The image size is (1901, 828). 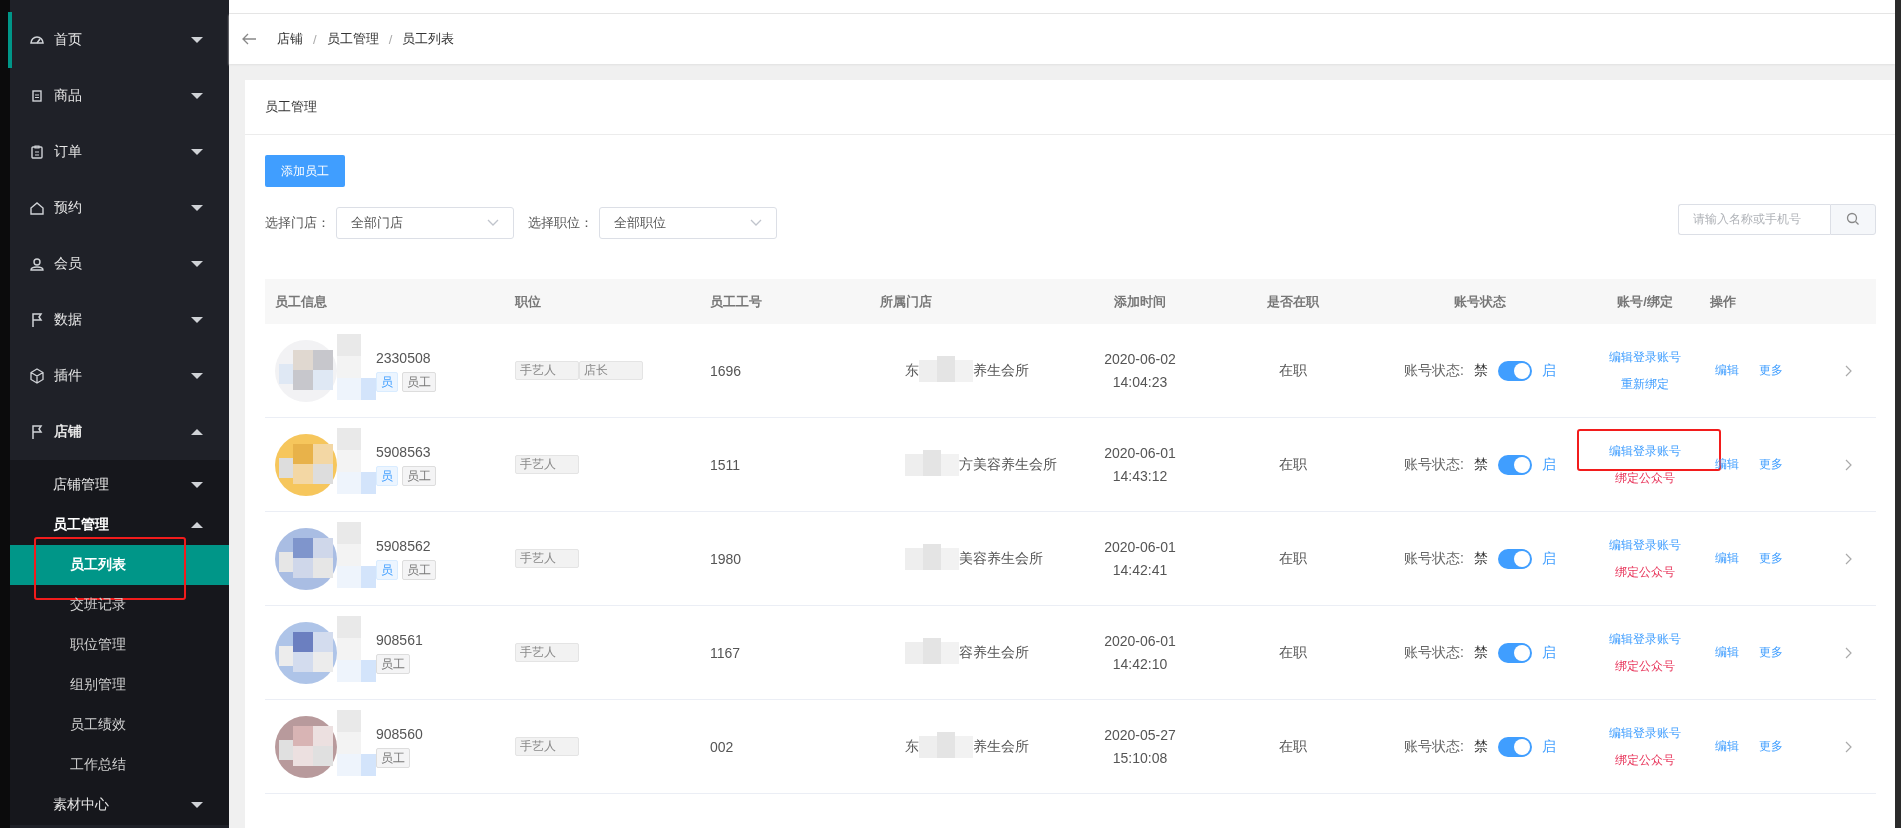 What do you see at coordinates (119, 765) in the screenshot?
I see `sidebar-subitem: 工作总结` at bounding box center [119, 765].